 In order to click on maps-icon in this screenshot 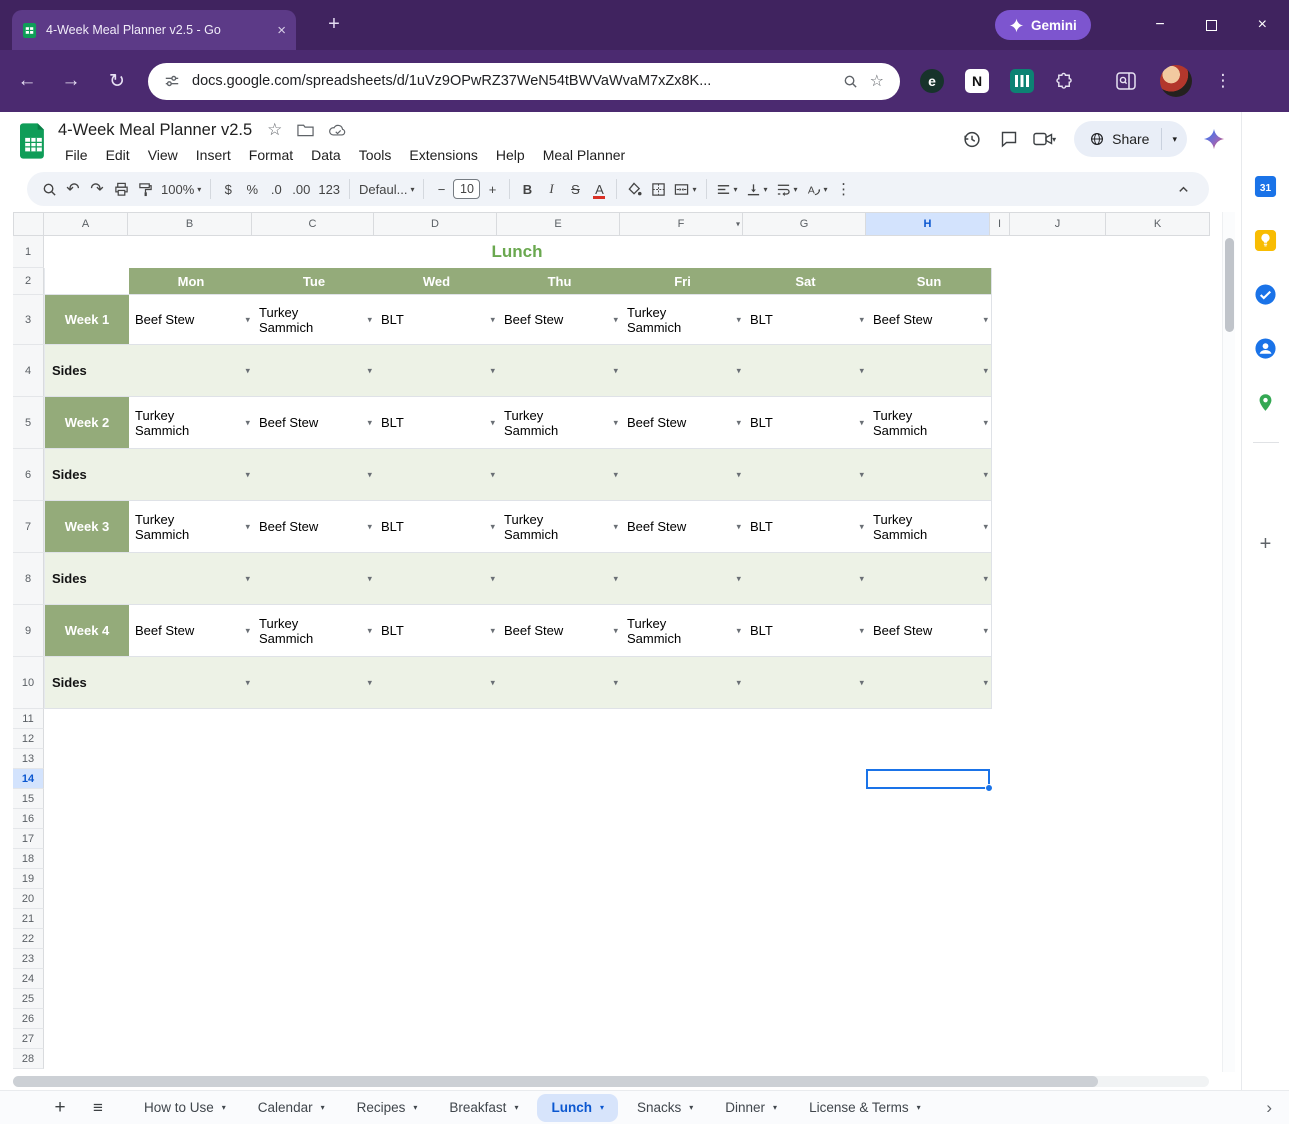, I will do `click(1266, 402)`.